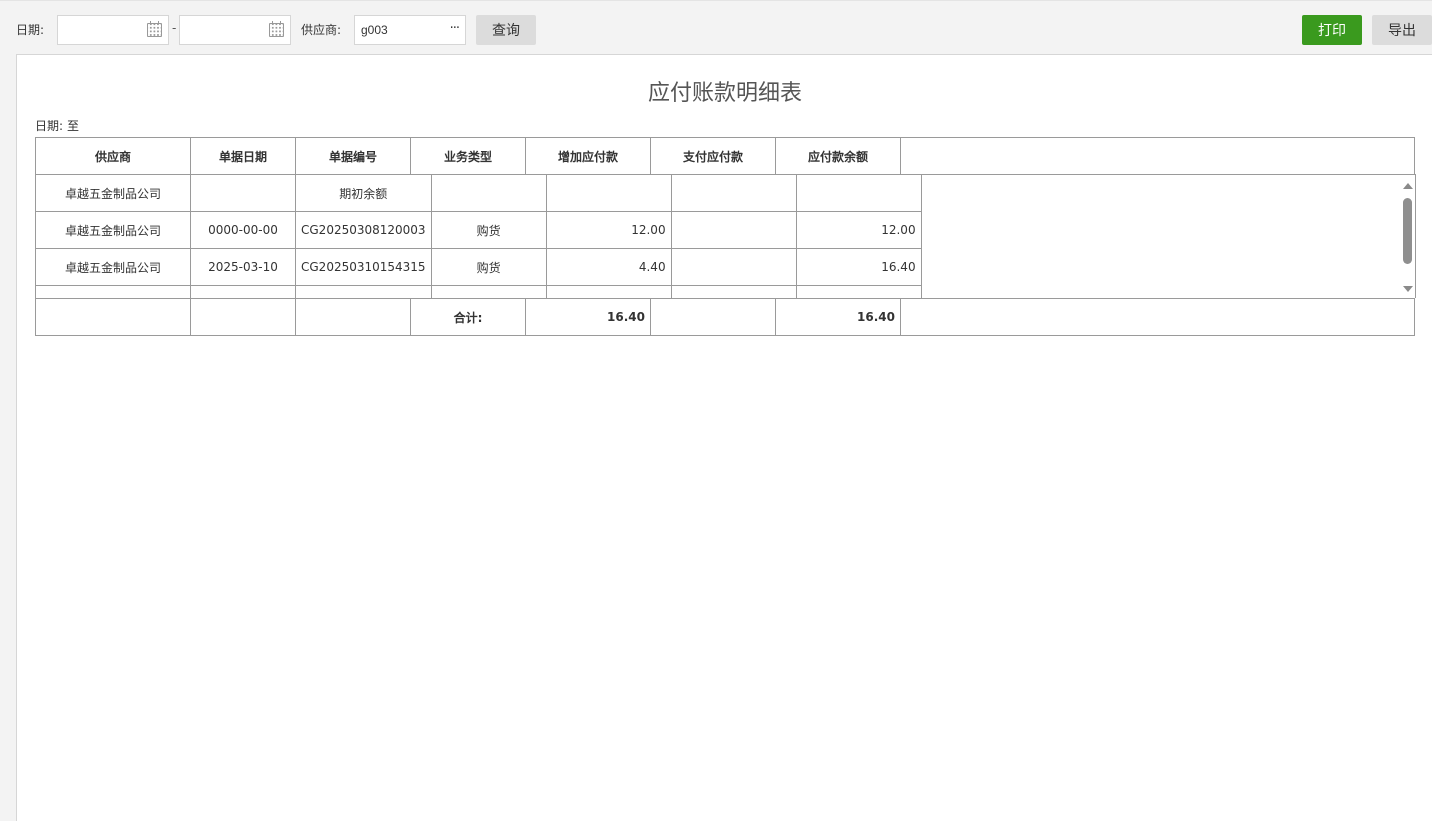 This screenshot has height=821, width=1432. What do you see at coordinates (588, 317) in the screenshot?
I see `total-increase: 16.40` at bounding box center [588, 317].